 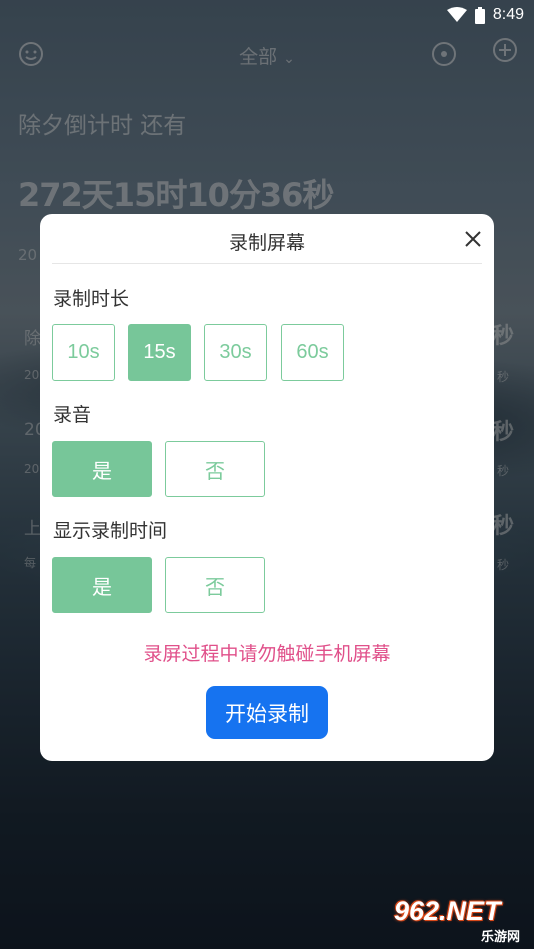 I want to click on watermark-logo: 962.NET 乐游网, so click(x=461, y=920).